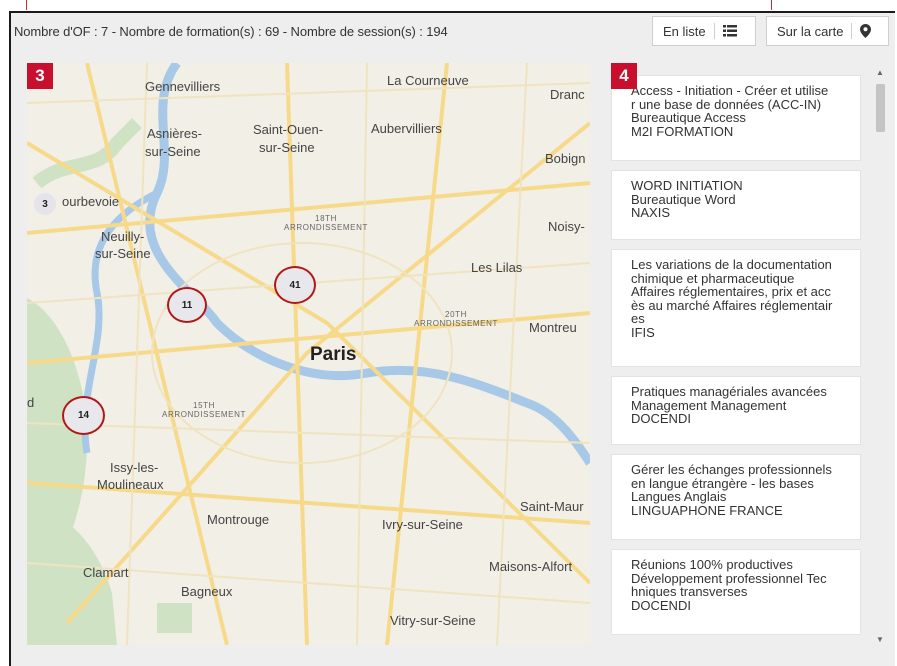 This screenshot has width=897, height=666. What do you see at coordinates (40, 76) in the screenshot?
I see `annotation-badge-map: 3` at bounding box center [40, 76].